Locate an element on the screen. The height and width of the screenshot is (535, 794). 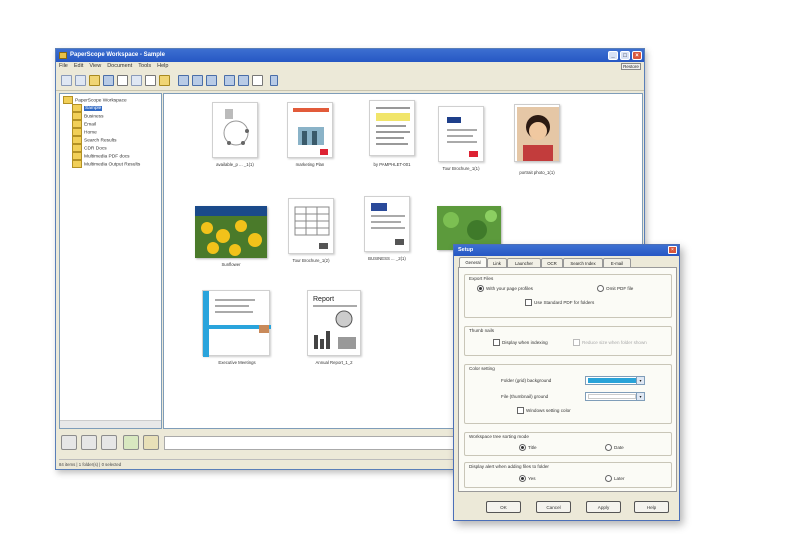
foreground-color-select: ▾ is located at coordinates (615, 396).